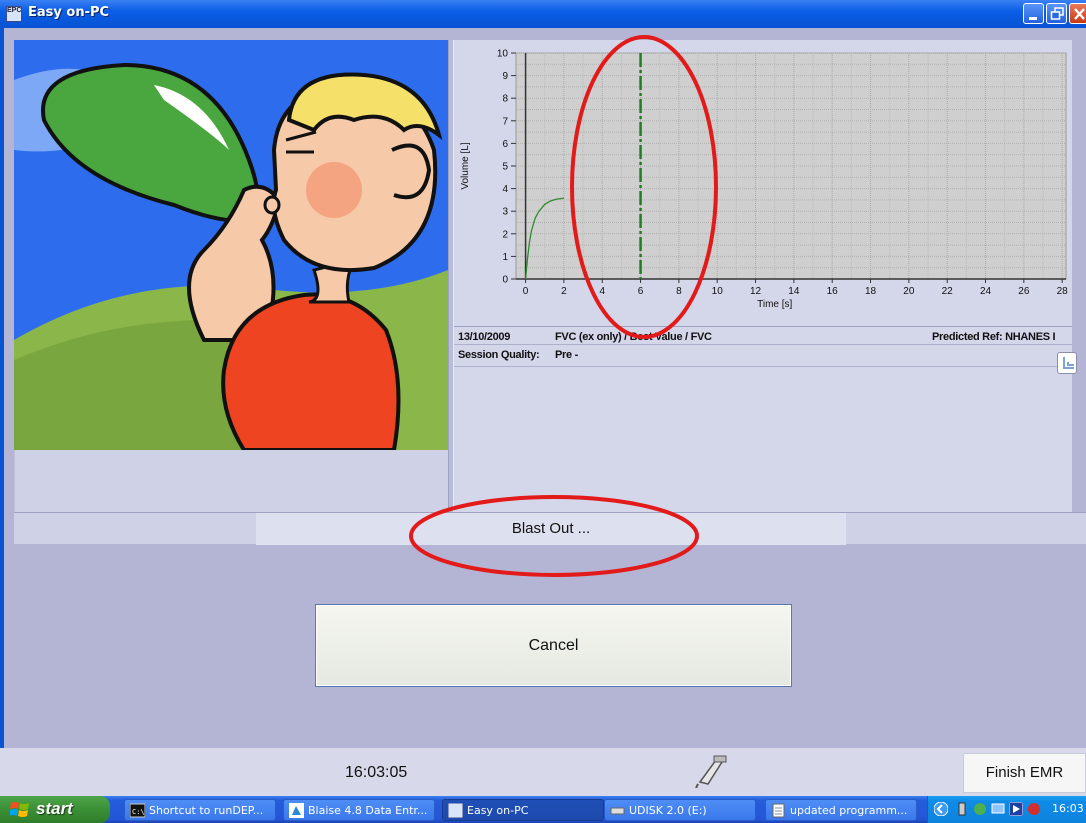 The image size is (1086, 823). I want to click on removable-drive-icon, so click(617, 811).